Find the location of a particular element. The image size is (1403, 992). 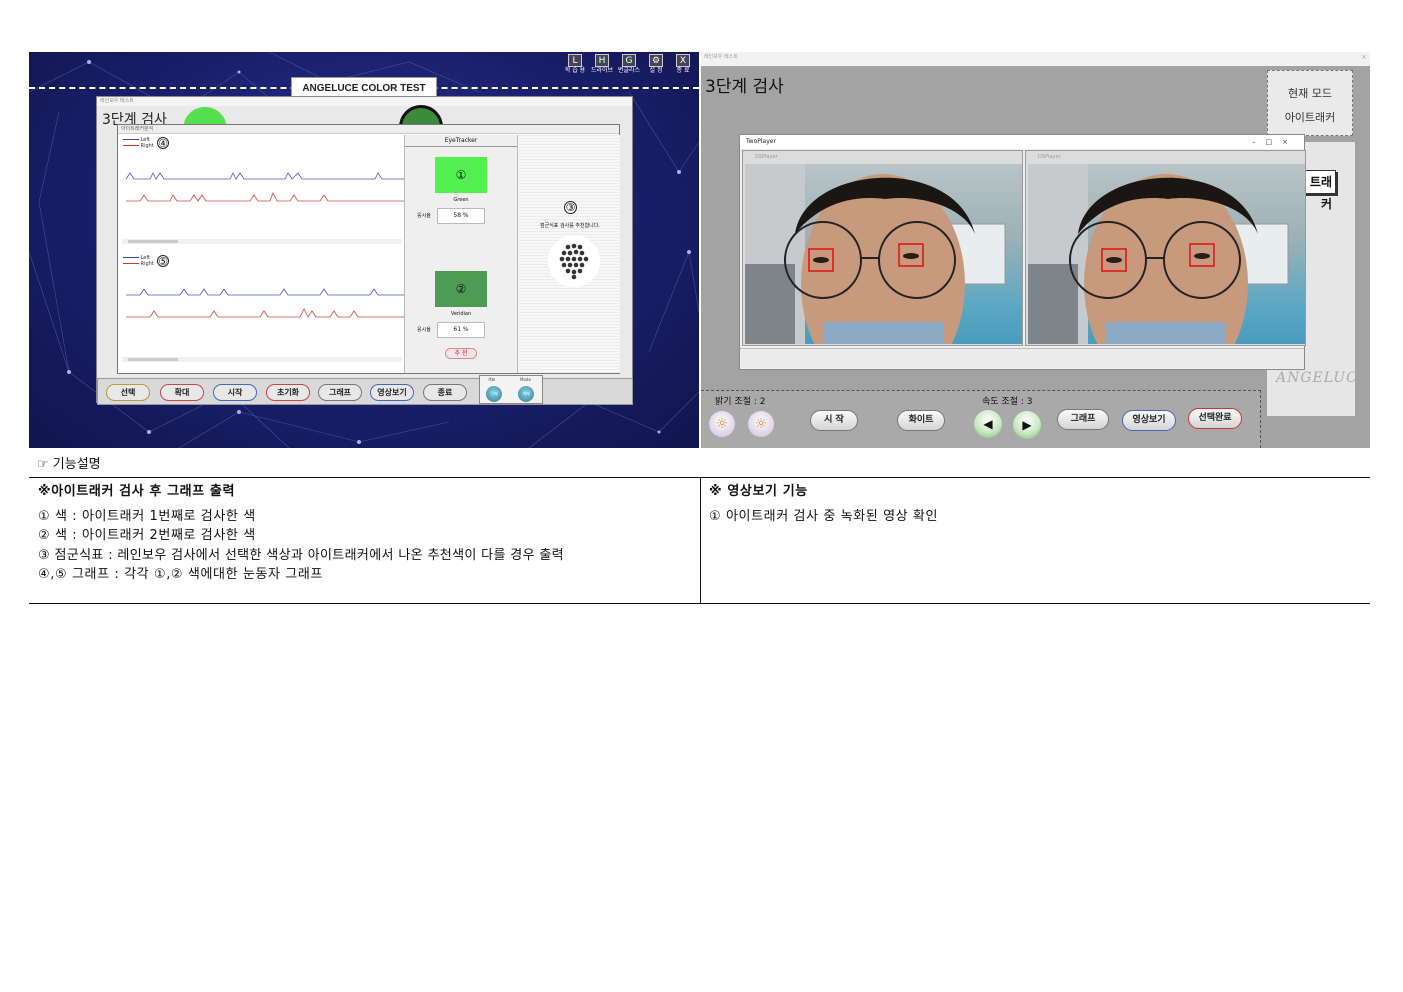

player-title: TwoPlayer is located at coordinates (761, 141).